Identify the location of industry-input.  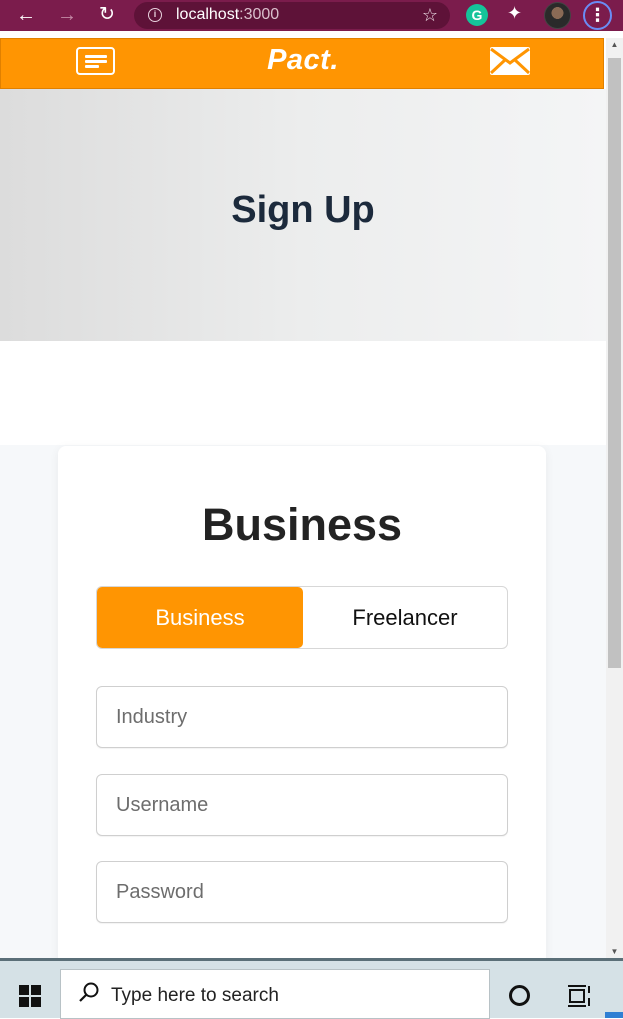
(302, 717).